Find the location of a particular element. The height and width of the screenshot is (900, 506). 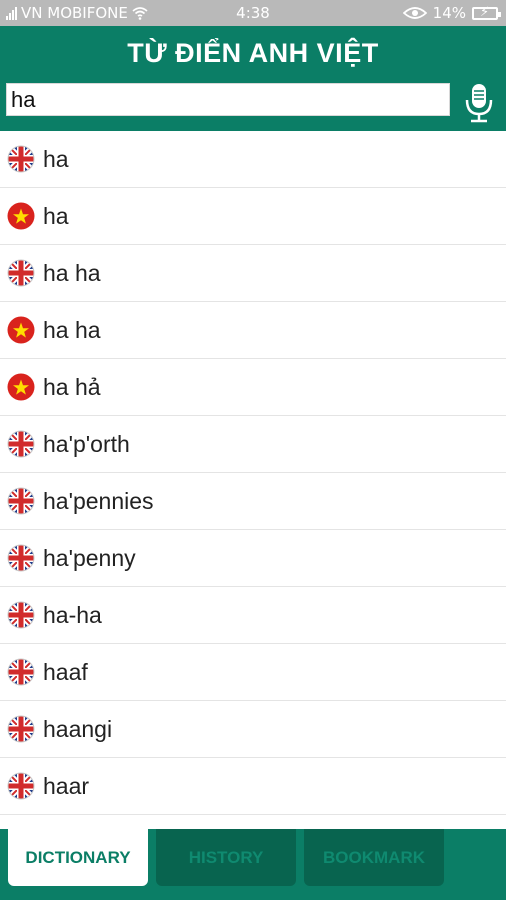

status-right: 14% ⚡ is located at coordinates (451, 13).